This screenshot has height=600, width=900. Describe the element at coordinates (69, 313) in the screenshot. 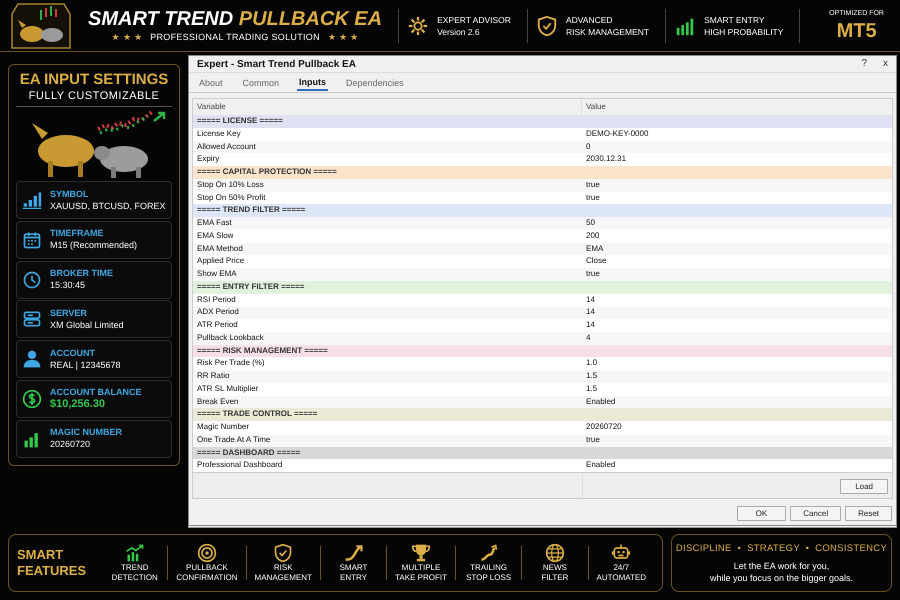

I see `info-label: SERVER` at that location.